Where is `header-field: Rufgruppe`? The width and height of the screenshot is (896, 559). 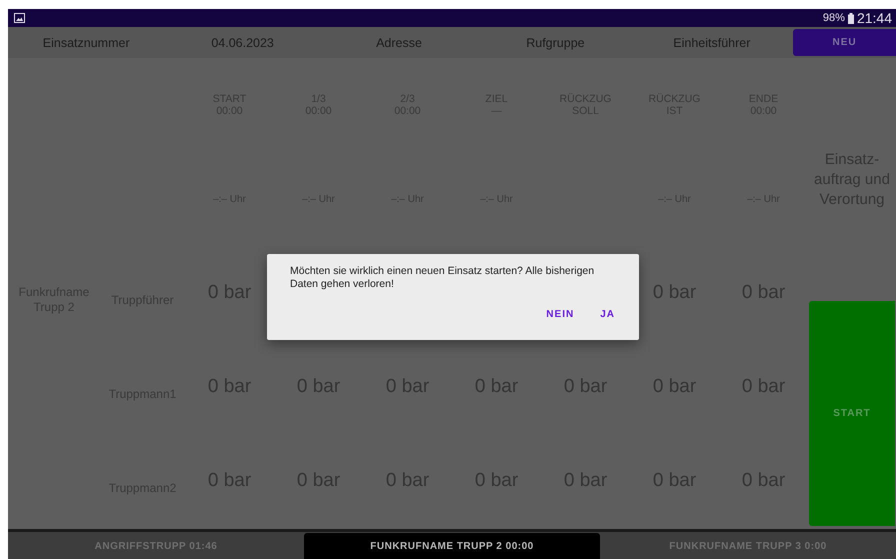
header-field: Rufgruppe is located at coordinates (555, 42).